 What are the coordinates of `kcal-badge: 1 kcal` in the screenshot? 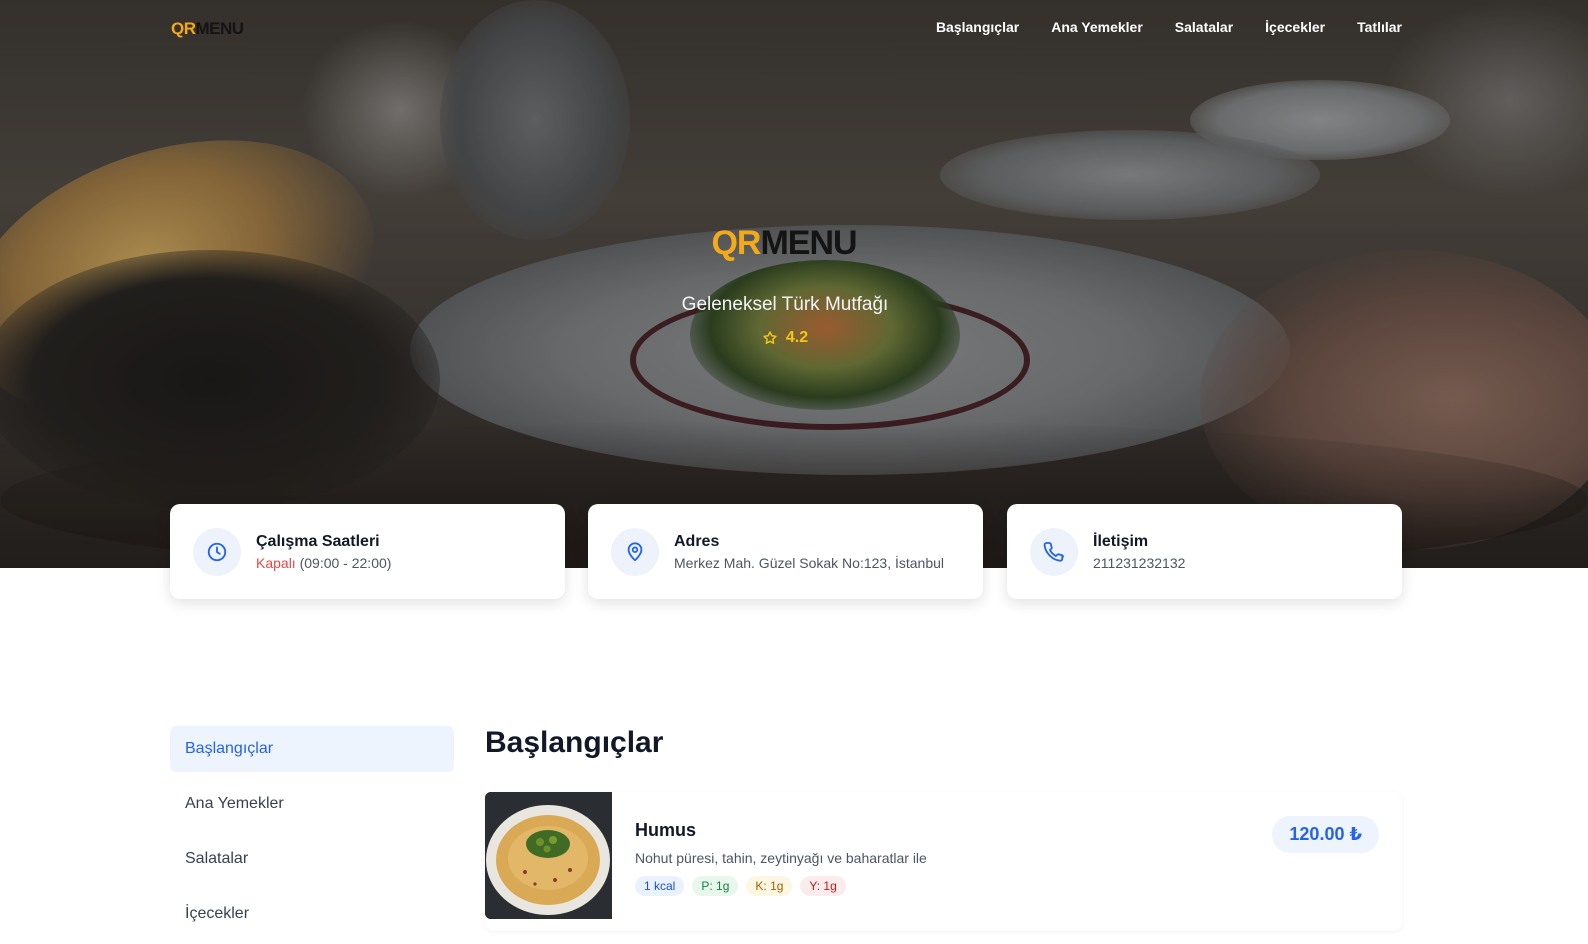 It's located at (660, 886).